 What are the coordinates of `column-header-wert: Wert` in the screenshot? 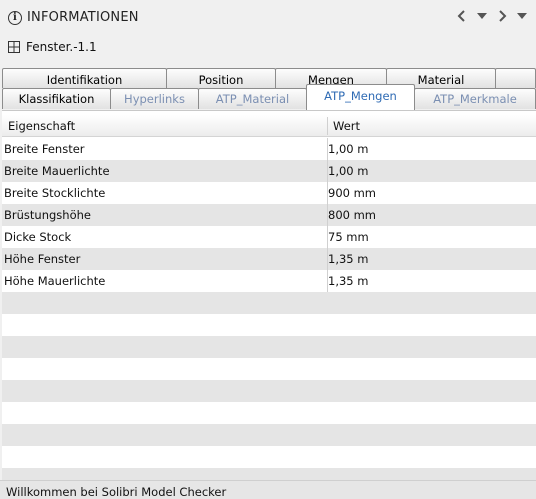 It's located at (346, 126).